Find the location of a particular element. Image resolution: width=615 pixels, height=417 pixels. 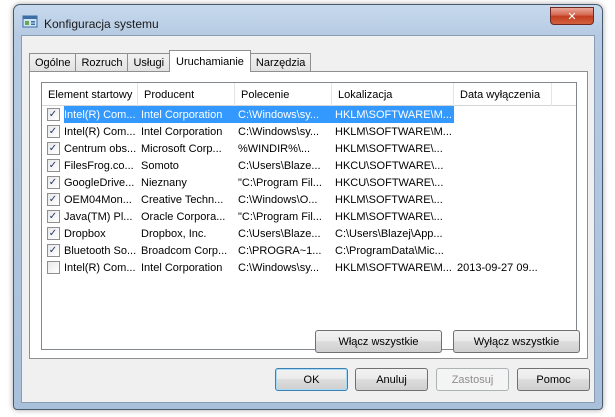

tab-tools: Narzędzia is located at coordinates (280, 62).